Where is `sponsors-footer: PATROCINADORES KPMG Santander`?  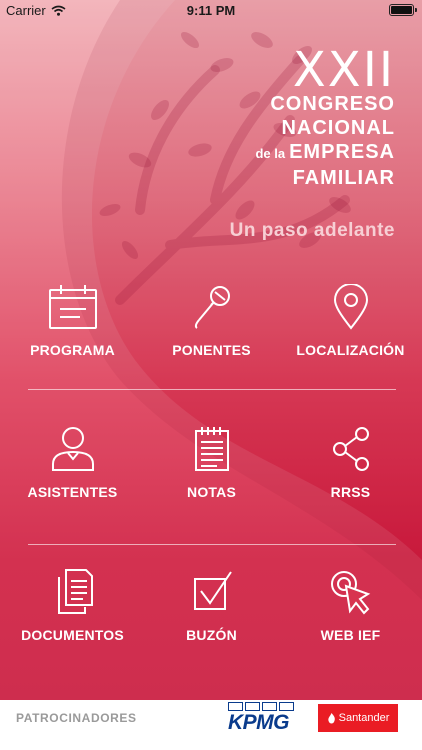
sponsors-footer: PATROCINADORES KPMG Santander is located at coordinates (211, 725).